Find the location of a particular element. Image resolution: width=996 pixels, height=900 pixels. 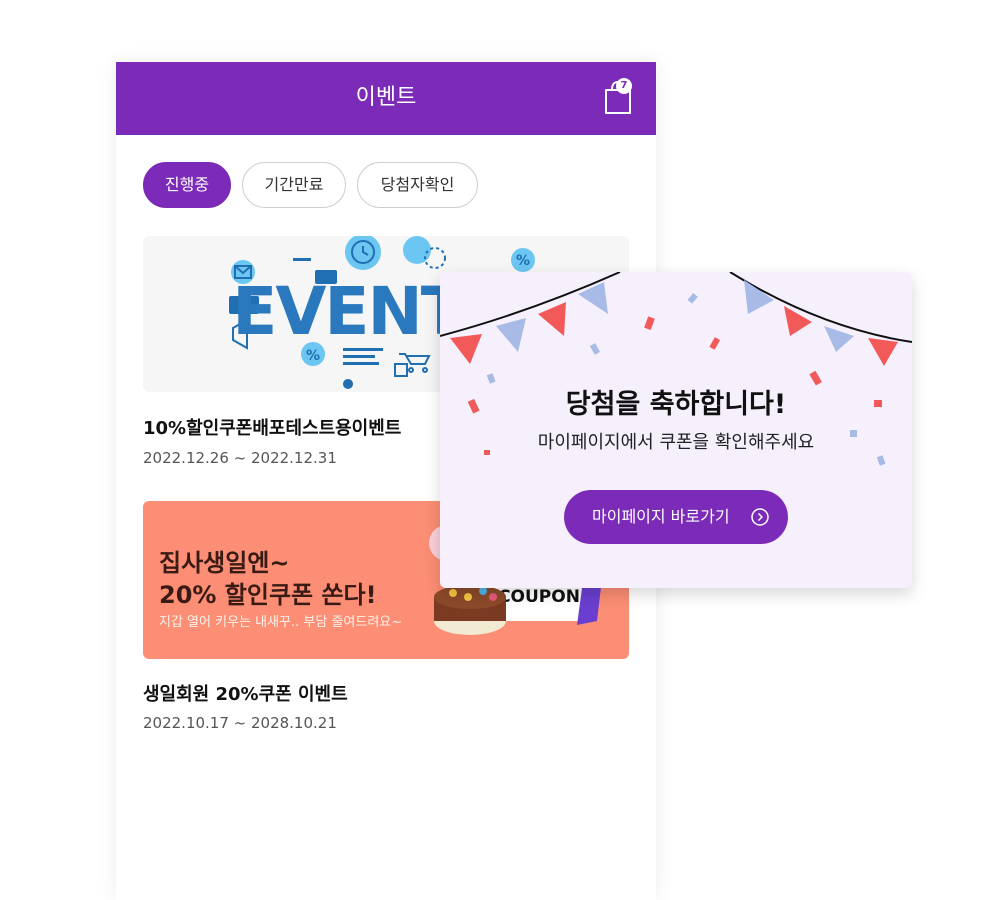

coupon-label: COUPON is located at coordinates (539, 597).